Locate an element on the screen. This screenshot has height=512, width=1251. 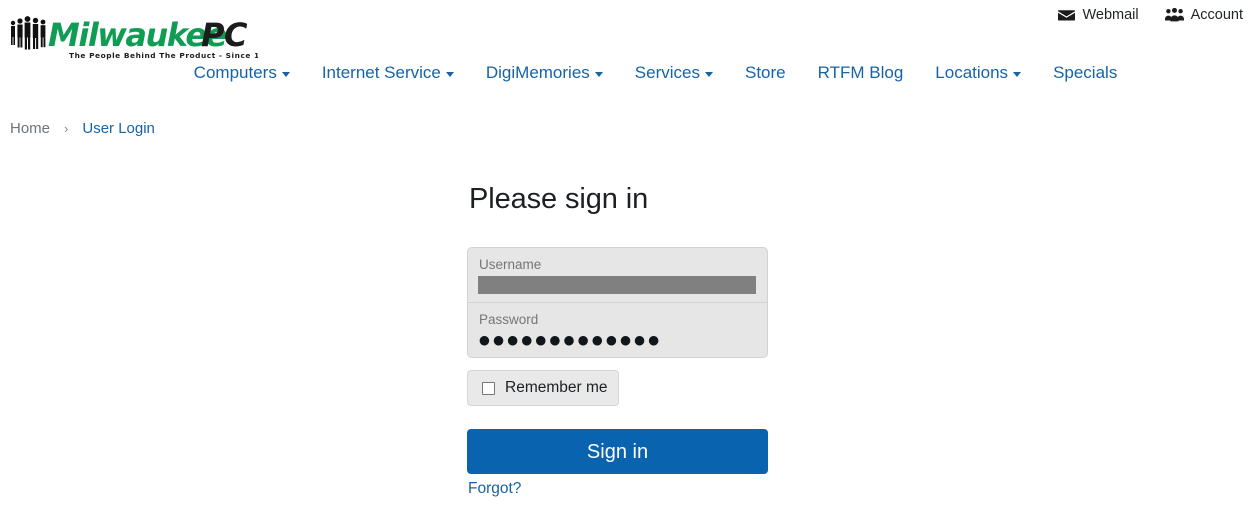
breadcrumb: Home › User Login is located at coordinates (82, 128).